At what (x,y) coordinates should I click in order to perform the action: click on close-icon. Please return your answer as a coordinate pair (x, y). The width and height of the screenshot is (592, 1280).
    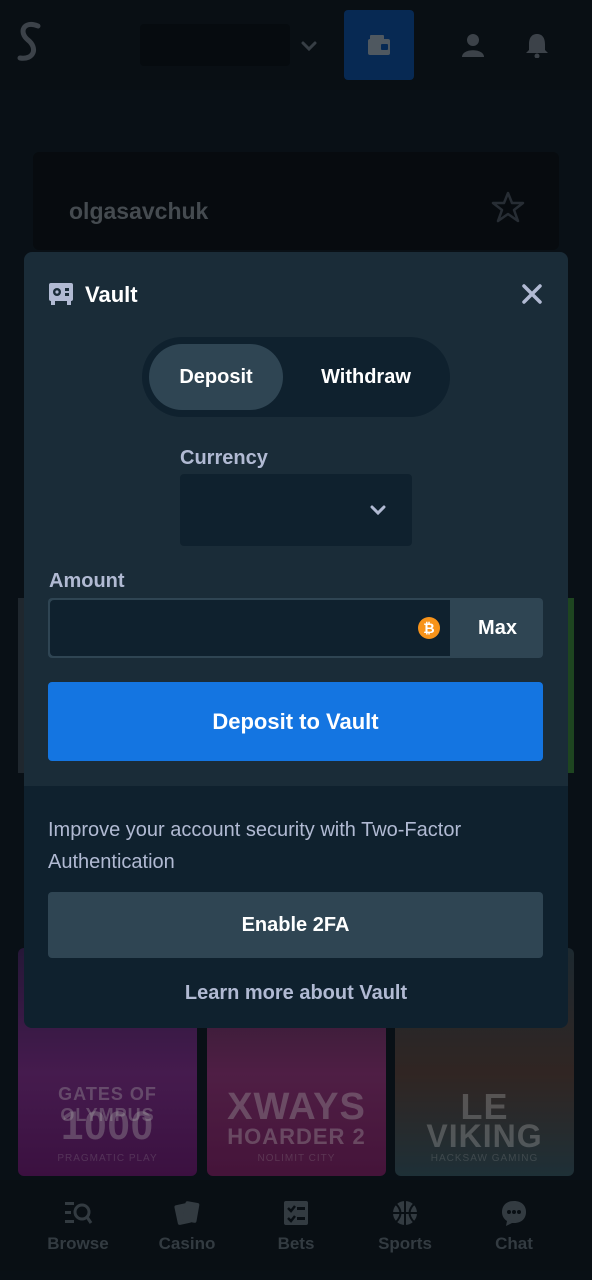
    Looking at the image, I should click on (532, 294).